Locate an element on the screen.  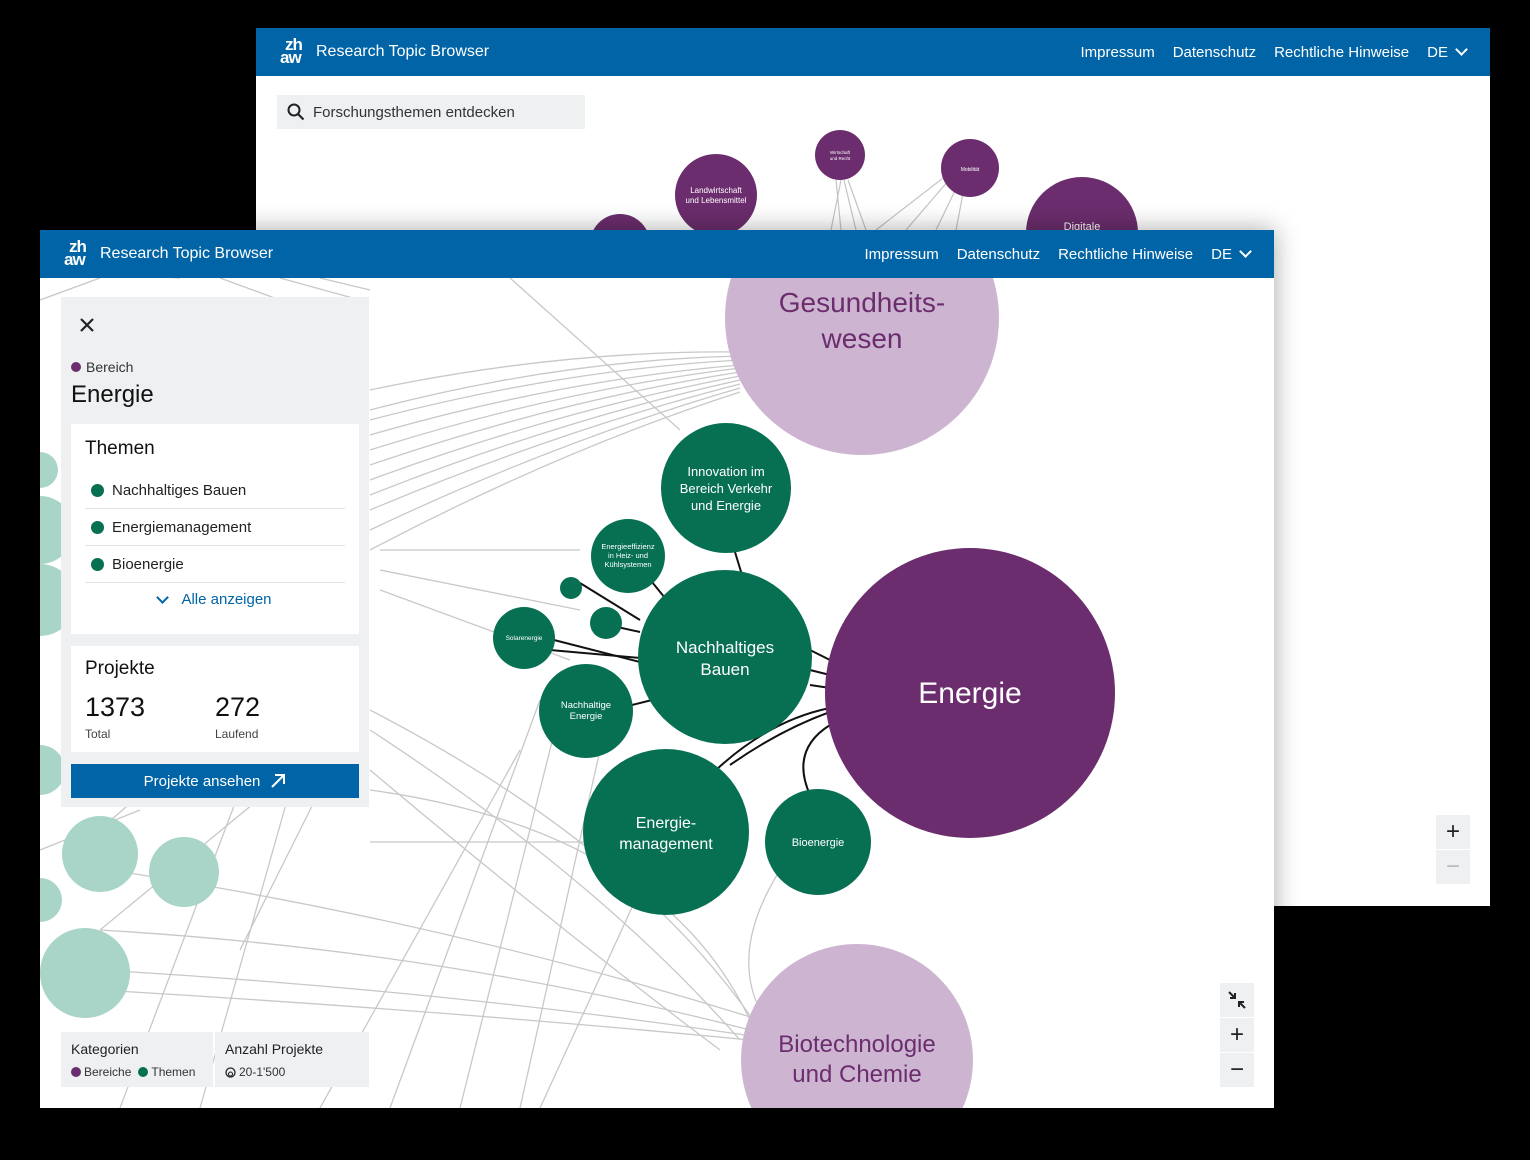
close-icon is located at coordinates (87, 325).